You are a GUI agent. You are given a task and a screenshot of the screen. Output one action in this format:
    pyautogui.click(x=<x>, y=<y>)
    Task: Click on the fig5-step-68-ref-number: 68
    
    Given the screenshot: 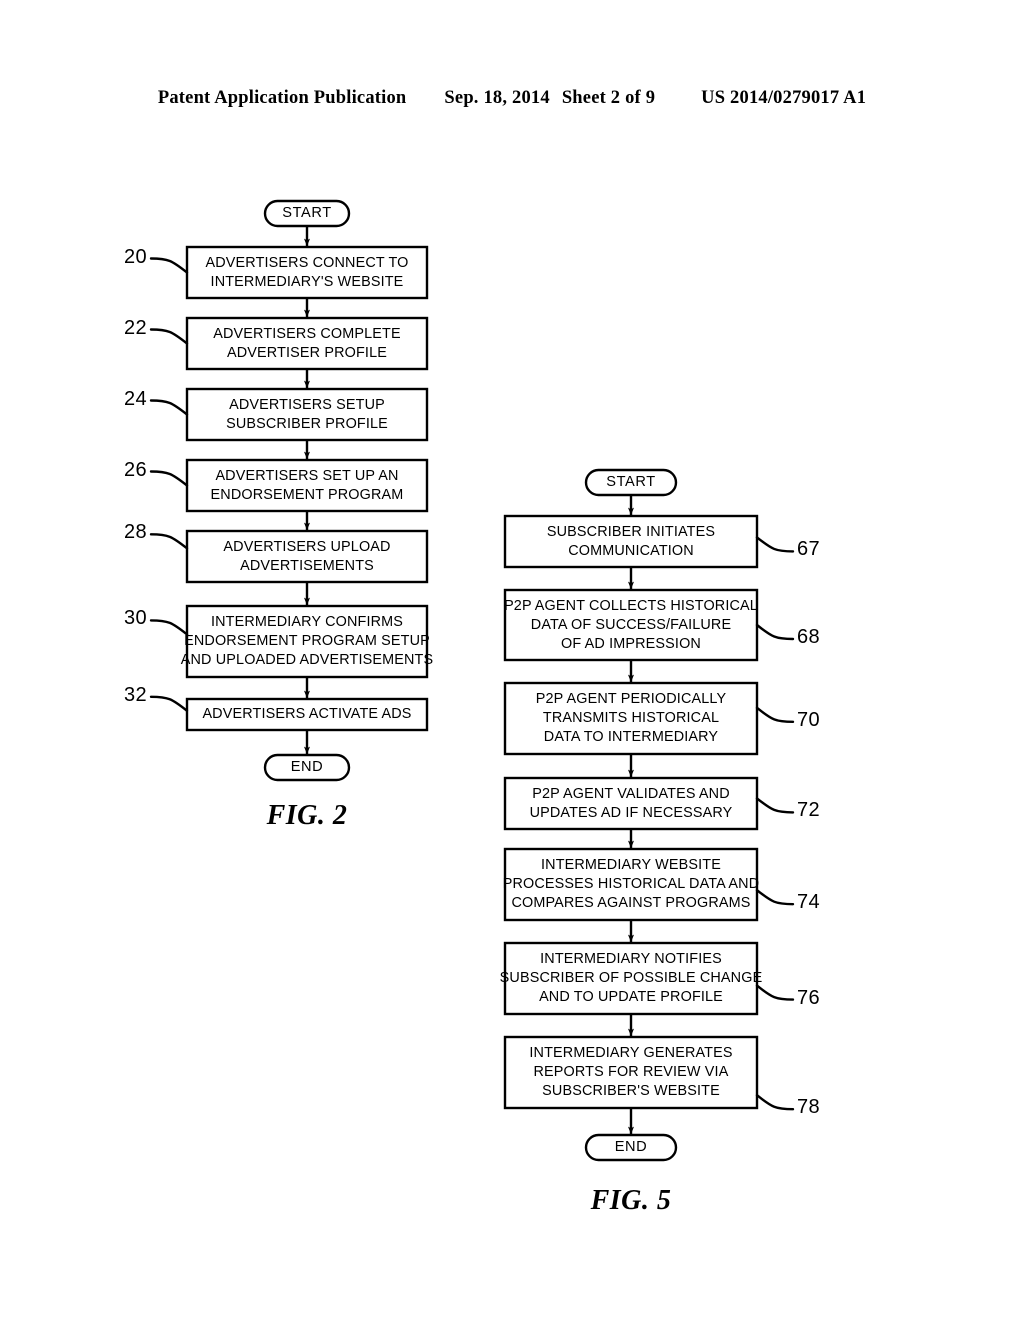 What is the action you would take?
    pyautogui.click(x=809, y=637)
    